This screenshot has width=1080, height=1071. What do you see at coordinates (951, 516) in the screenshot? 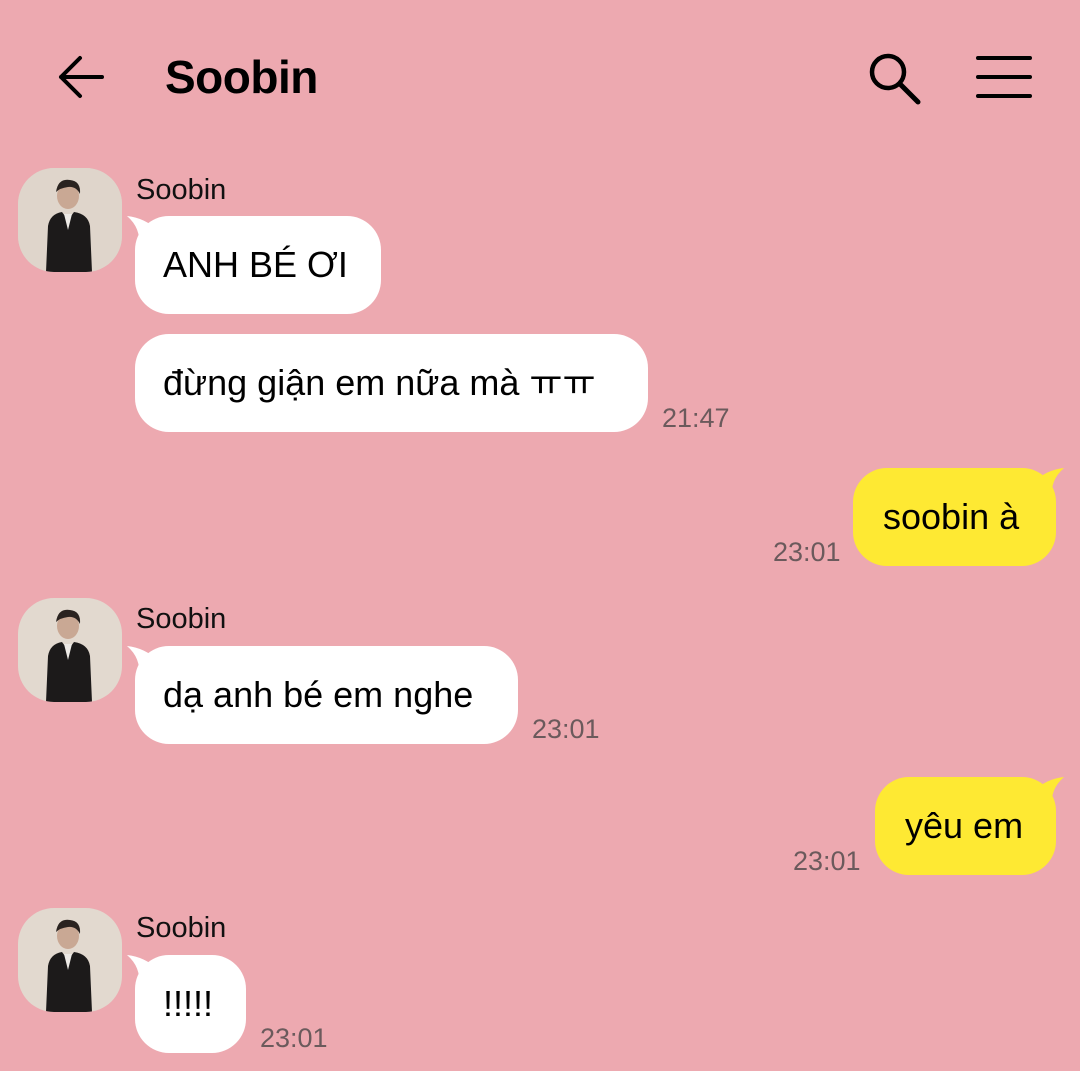
I see `message-text: soobin à` at bounding box center [951, 516].